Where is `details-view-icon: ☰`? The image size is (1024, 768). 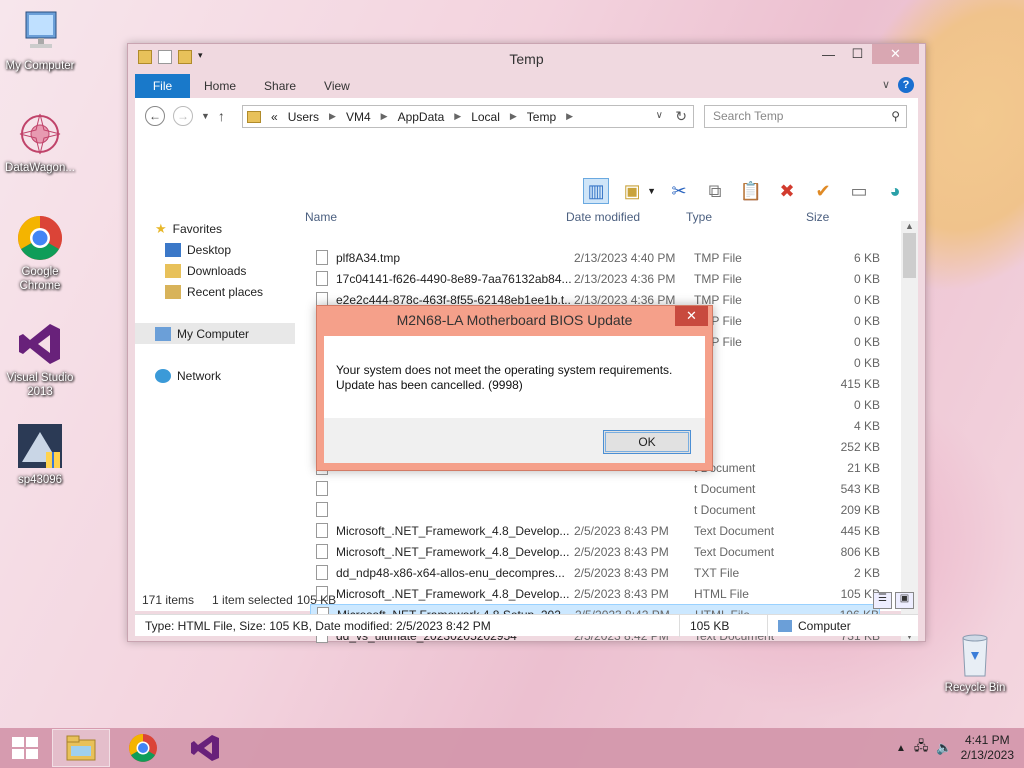
details-view-icon: ☰ is located at coordinates (882, 600).